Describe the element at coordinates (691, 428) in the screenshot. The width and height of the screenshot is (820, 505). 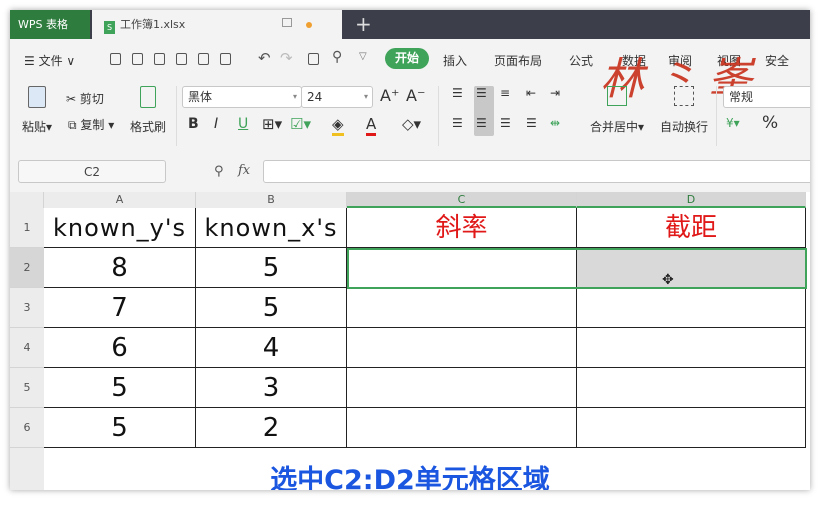
I see `cell-d6` at that location.